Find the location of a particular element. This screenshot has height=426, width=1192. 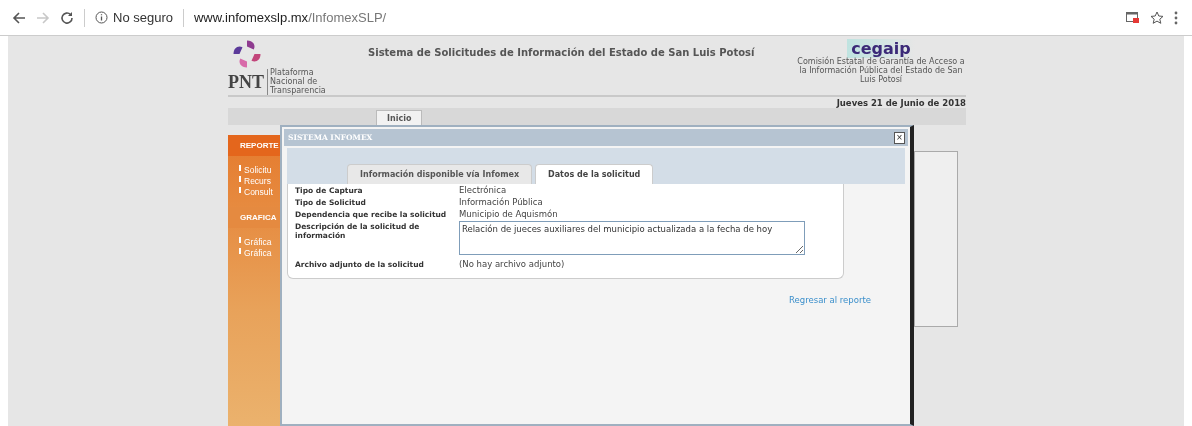

field-value: Municipio de Aquismón is located at coordinates (508, 214).